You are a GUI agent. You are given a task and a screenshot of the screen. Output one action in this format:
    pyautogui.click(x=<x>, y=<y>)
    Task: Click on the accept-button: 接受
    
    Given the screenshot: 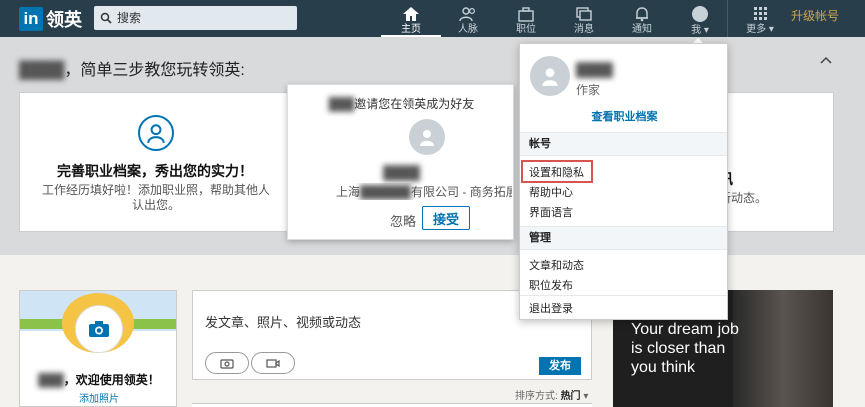 What is the action you would take?
    pyautogui.click(x=446, y=218)
    